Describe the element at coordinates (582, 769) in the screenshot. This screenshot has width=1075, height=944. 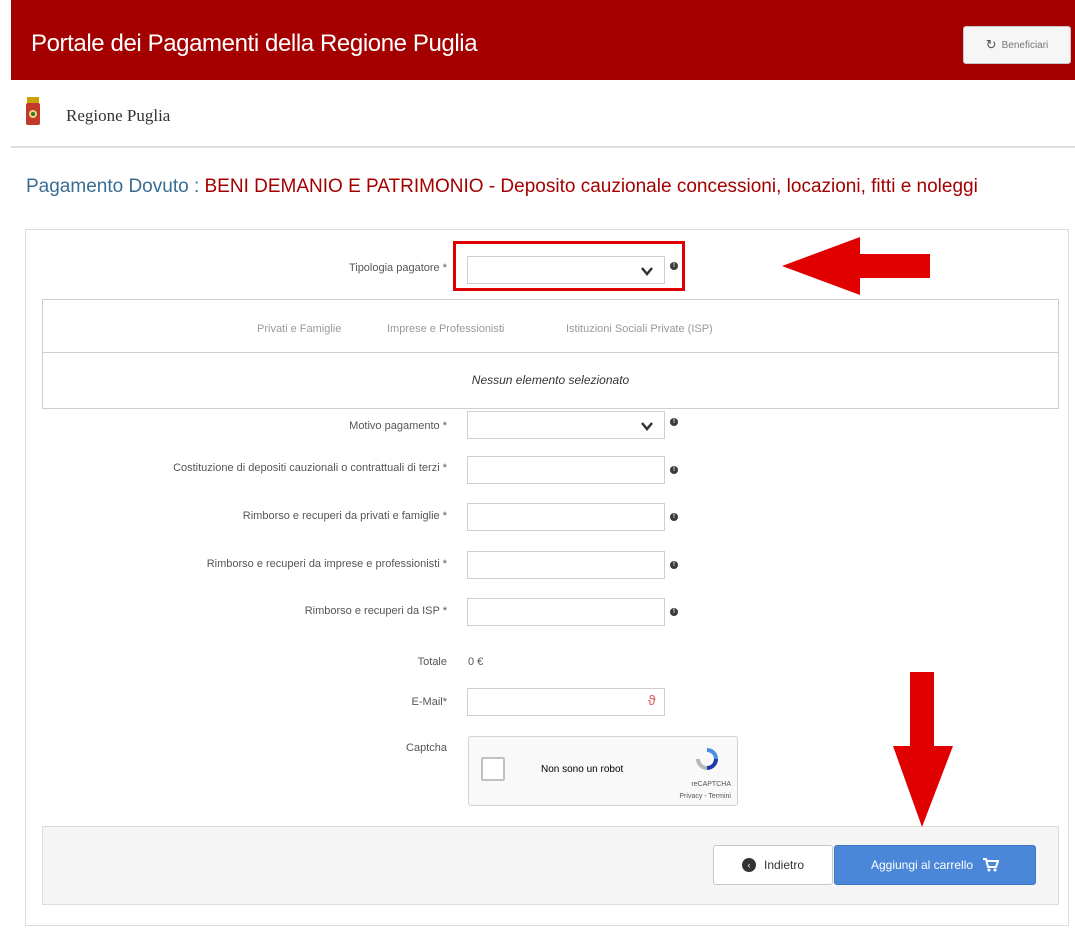
I see `recaptcha-text: Non sono un robot` at that location.